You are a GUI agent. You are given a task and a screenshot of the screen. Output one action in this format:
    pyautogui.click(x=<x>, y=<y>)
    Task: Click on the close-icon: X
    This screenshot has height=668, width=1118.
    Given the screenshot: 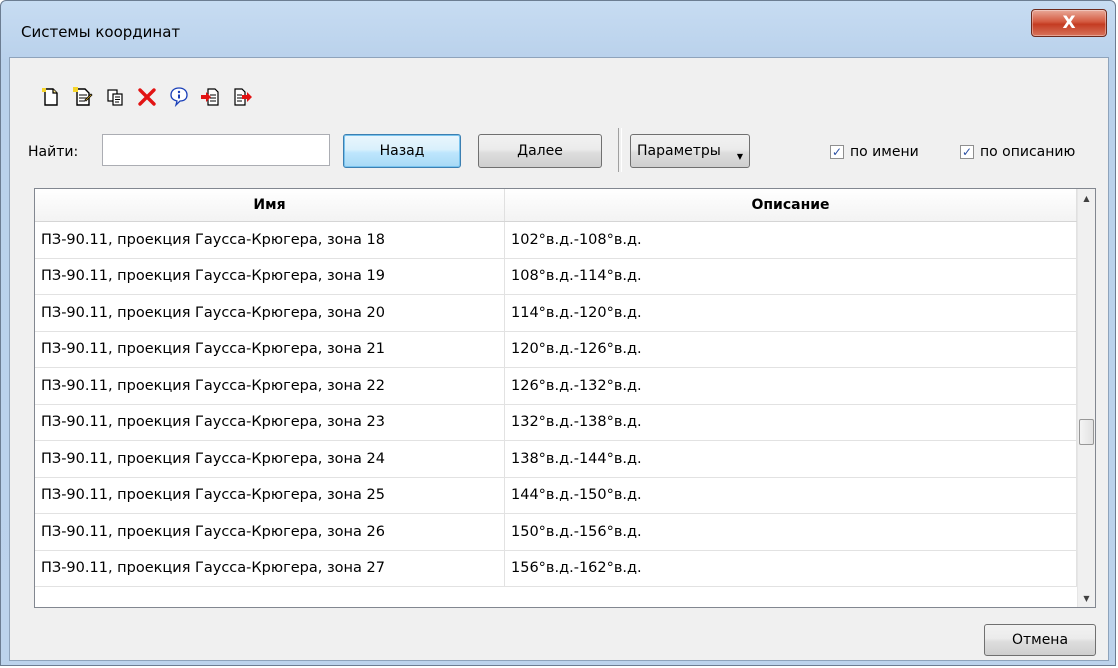 What is the action you would take?
    pyautogui.click(x=1069, y=23)
    